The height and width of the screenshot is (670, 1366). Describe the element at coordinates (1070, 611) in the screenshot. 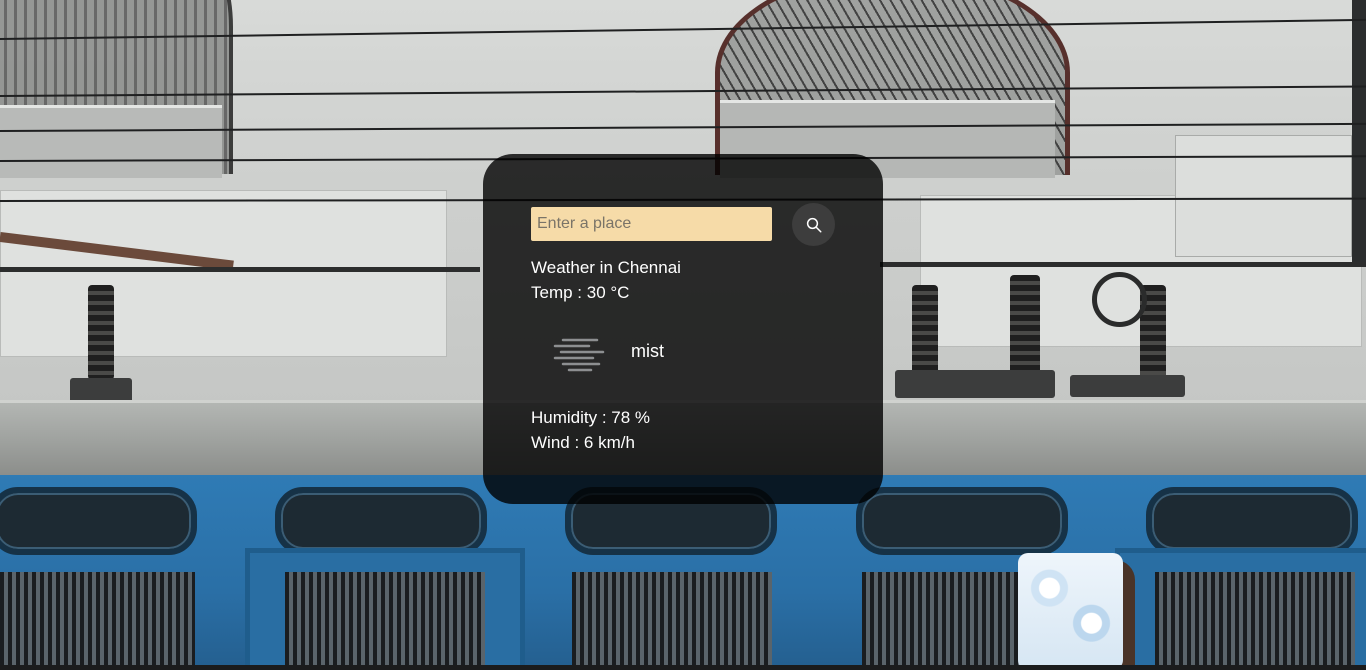

I see `water-bottle-pack` at that location.